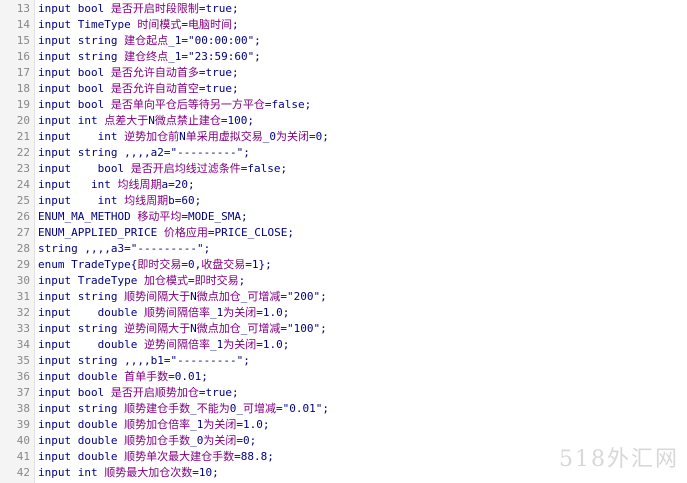  Describe the element at coordinates (166, 233) in the screenshot. I see `code-text: ENUM_APPLIED_PRICE 价格应用=PRICE_CLOSE;` at that location.